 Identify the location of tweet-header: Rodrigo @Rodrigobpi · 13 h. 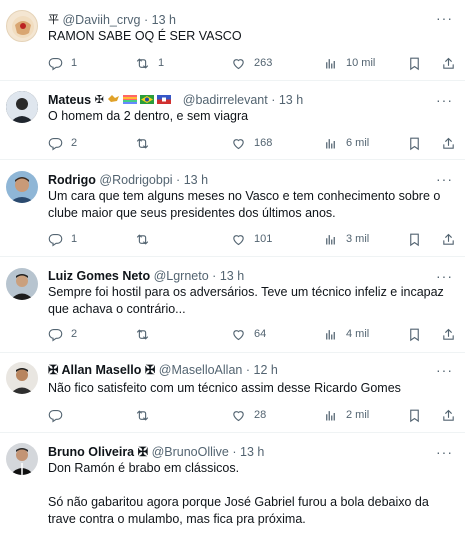
(128, 180).